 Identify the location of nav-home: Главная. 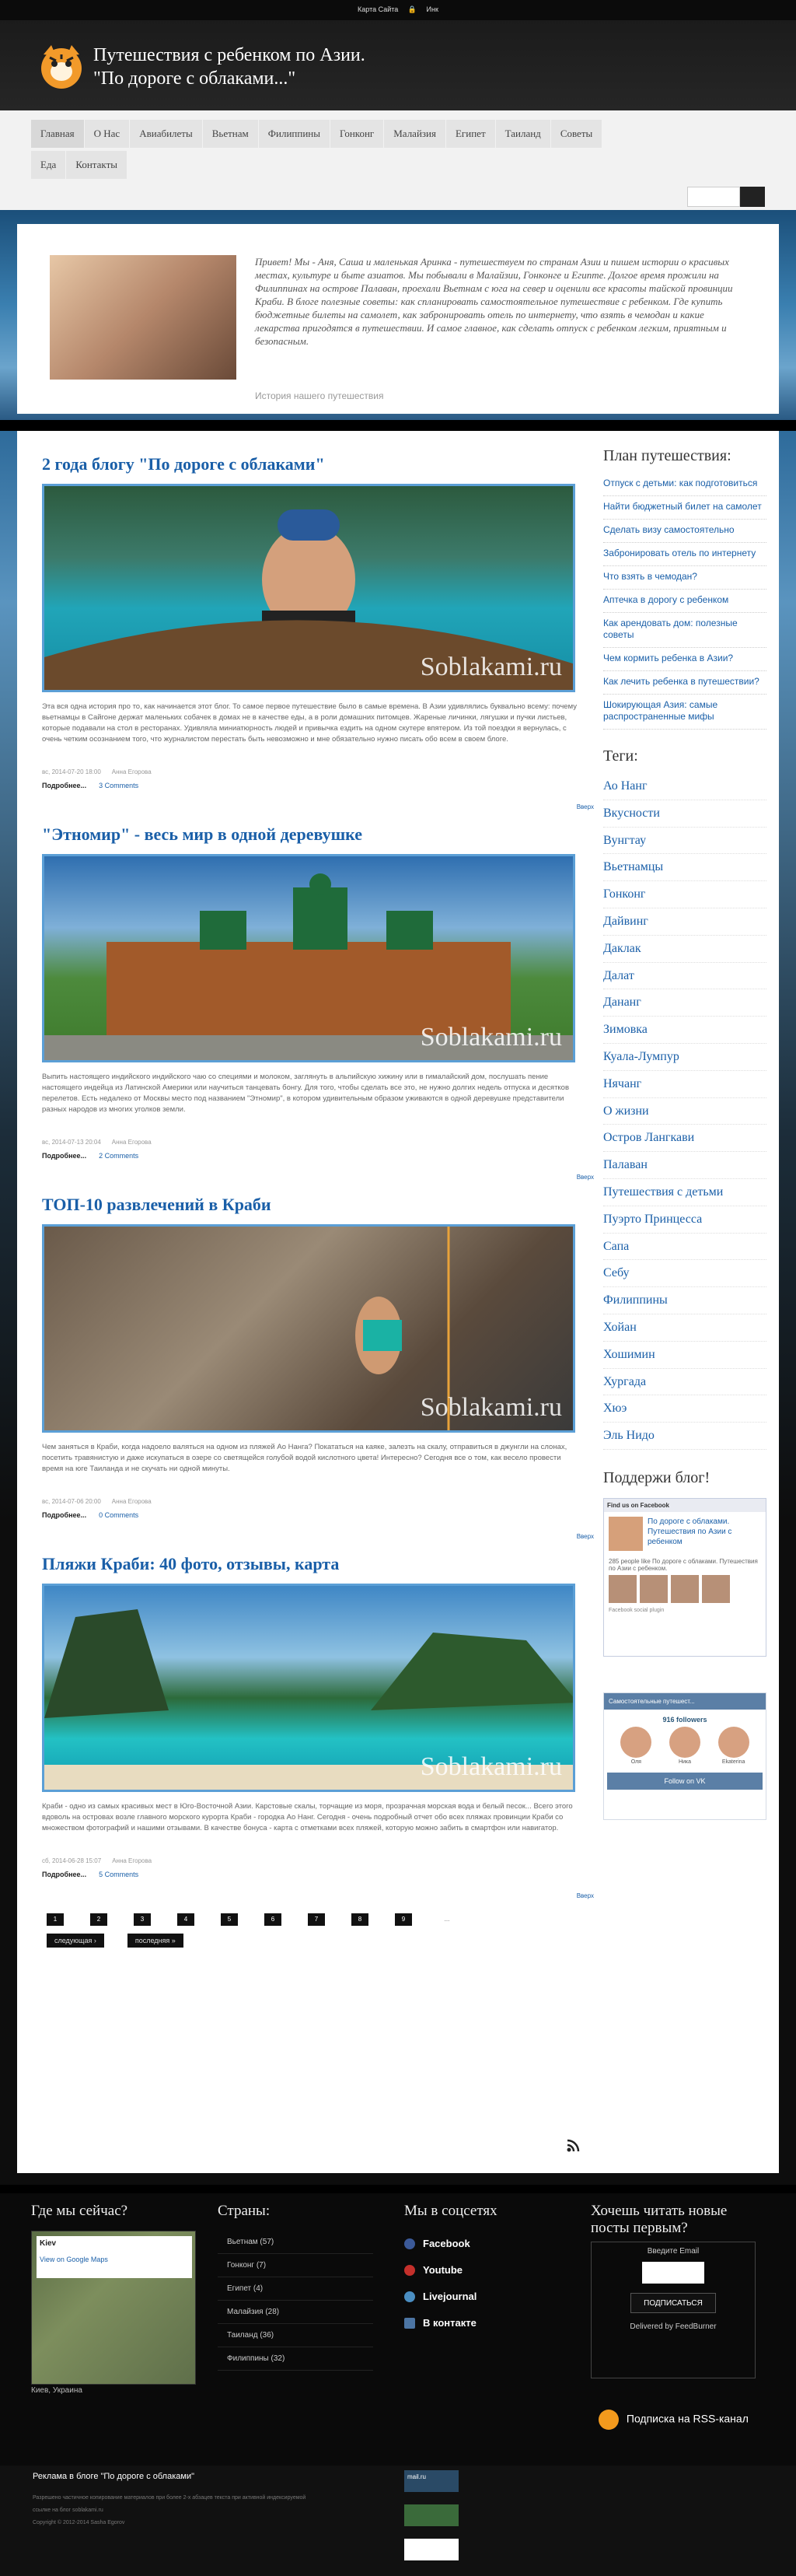
(58, 134).